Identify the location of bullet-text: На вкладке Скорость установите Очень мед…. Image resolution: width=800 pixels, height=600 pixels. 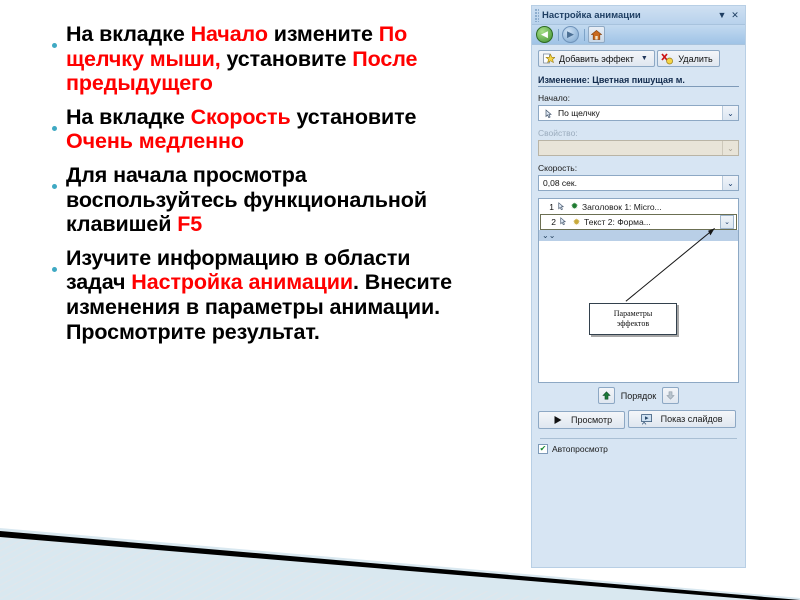
(269, 129).